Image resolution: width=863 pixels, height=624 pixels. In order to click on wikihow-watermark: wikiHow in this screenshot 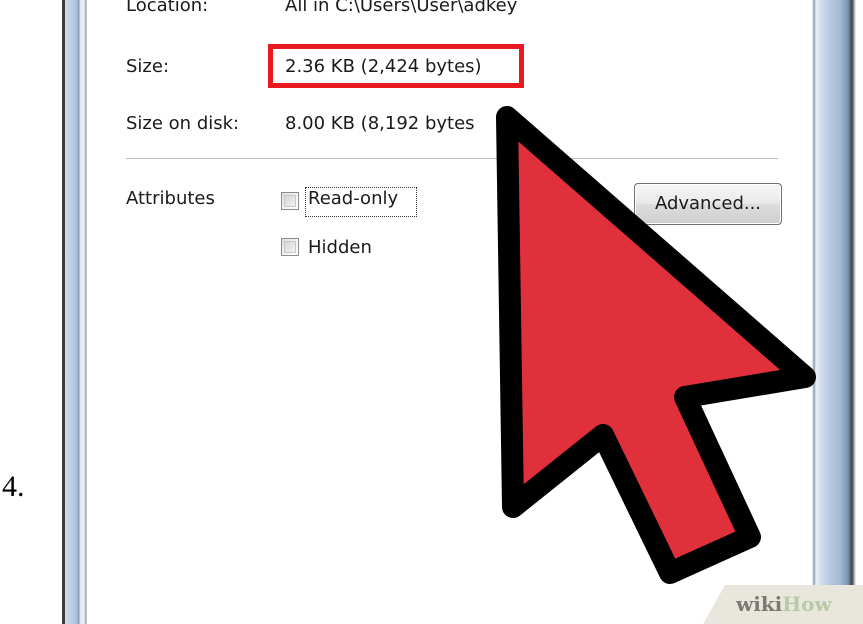, I will do `click(783, 604)`.